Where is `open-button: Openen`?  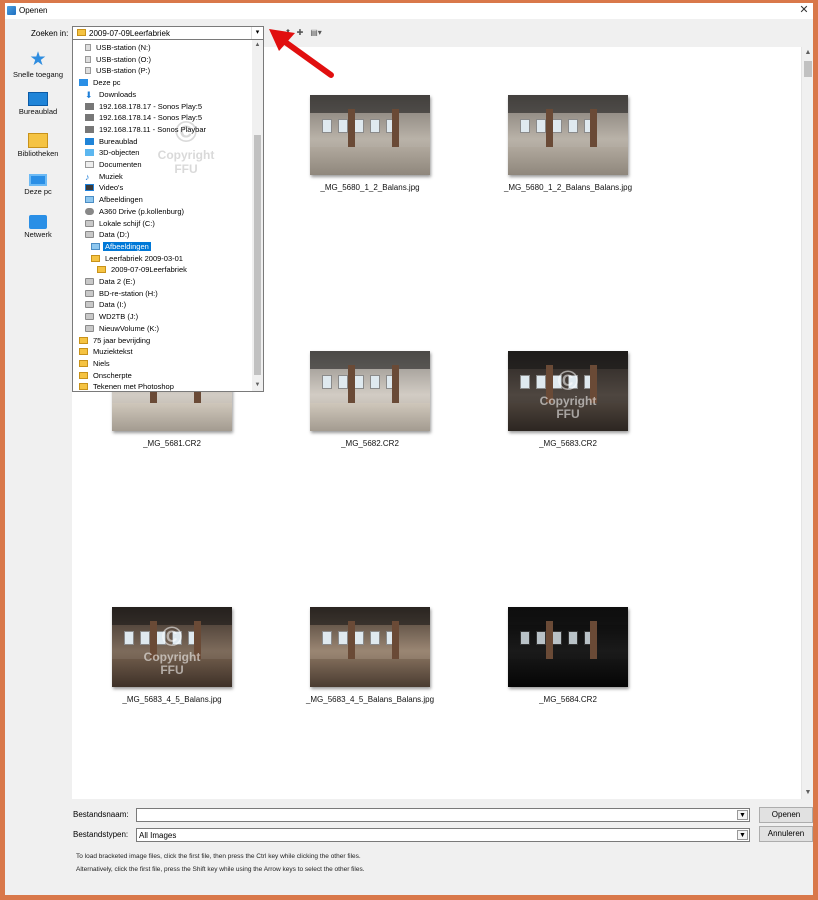
open-button: Openen is located at coordinates (786, 815).